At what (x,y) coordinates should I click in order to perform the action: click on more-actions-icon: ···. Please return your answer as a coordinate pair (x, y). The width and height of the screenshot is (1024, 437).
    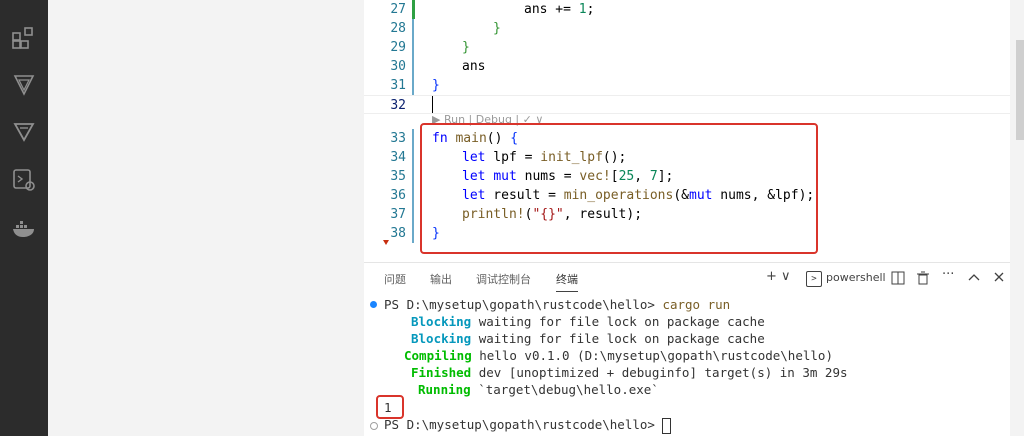
    Looking at the image, I should click on (948, 274).